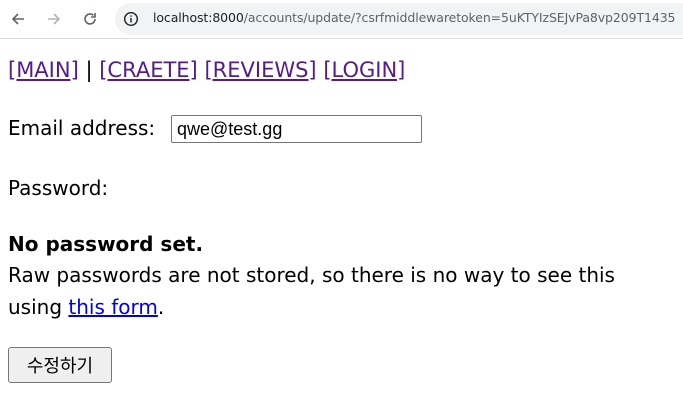  I want to click on nav-link-main: [MAIN], so click(43, 70).